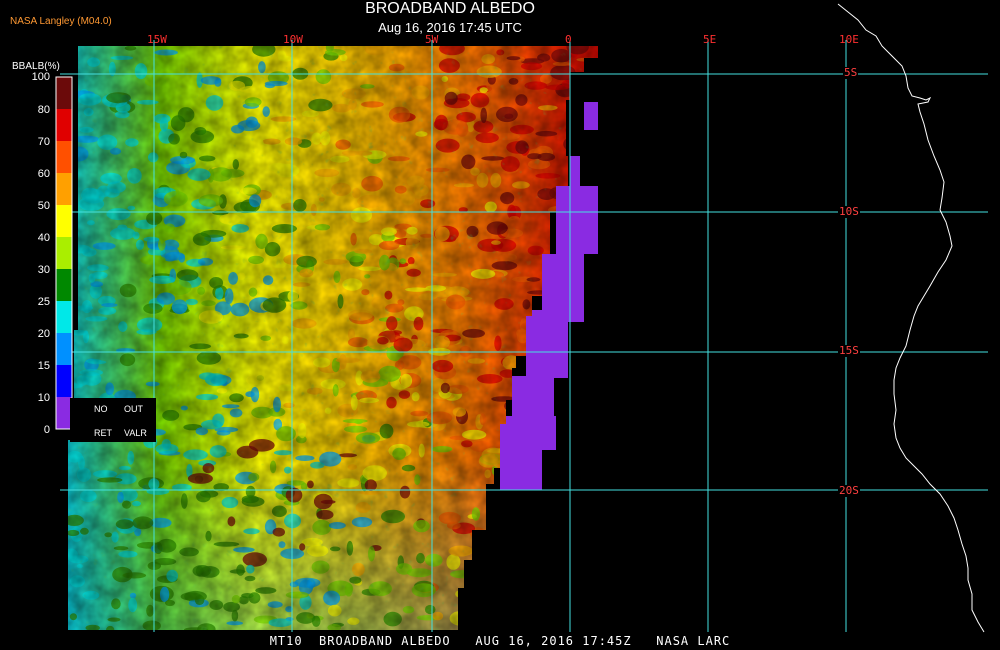  Describe the element at coordinates (43, 270) in the screenshot. I see `legend-tick: 30` at that location.